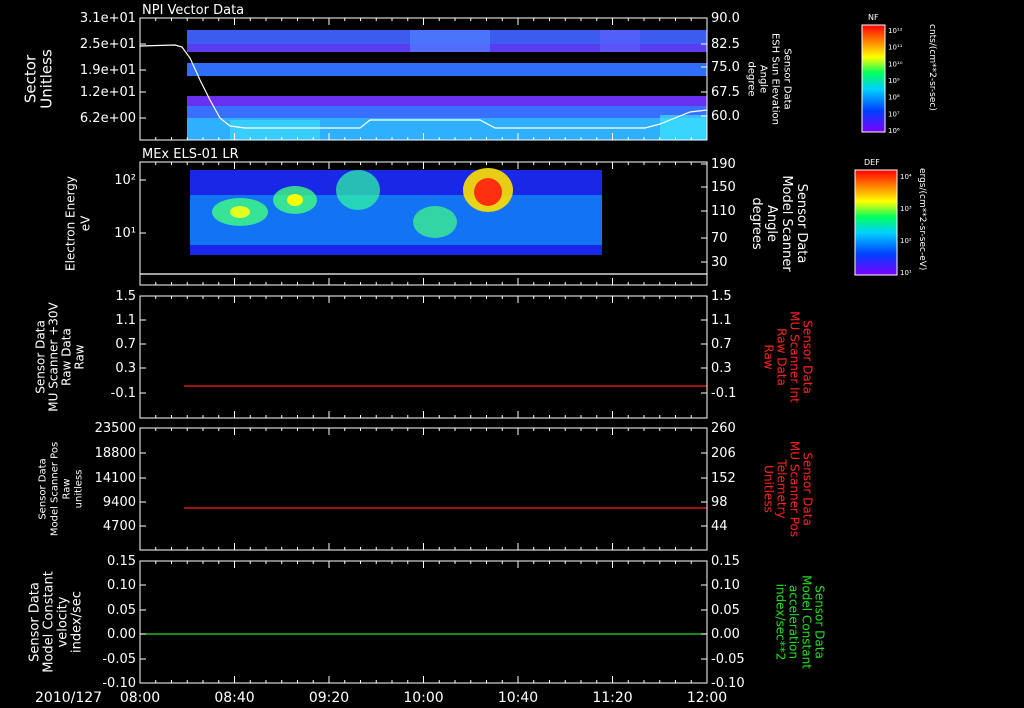  I want to click on left-tick-label: 6.2e+00, so click(108, 118).